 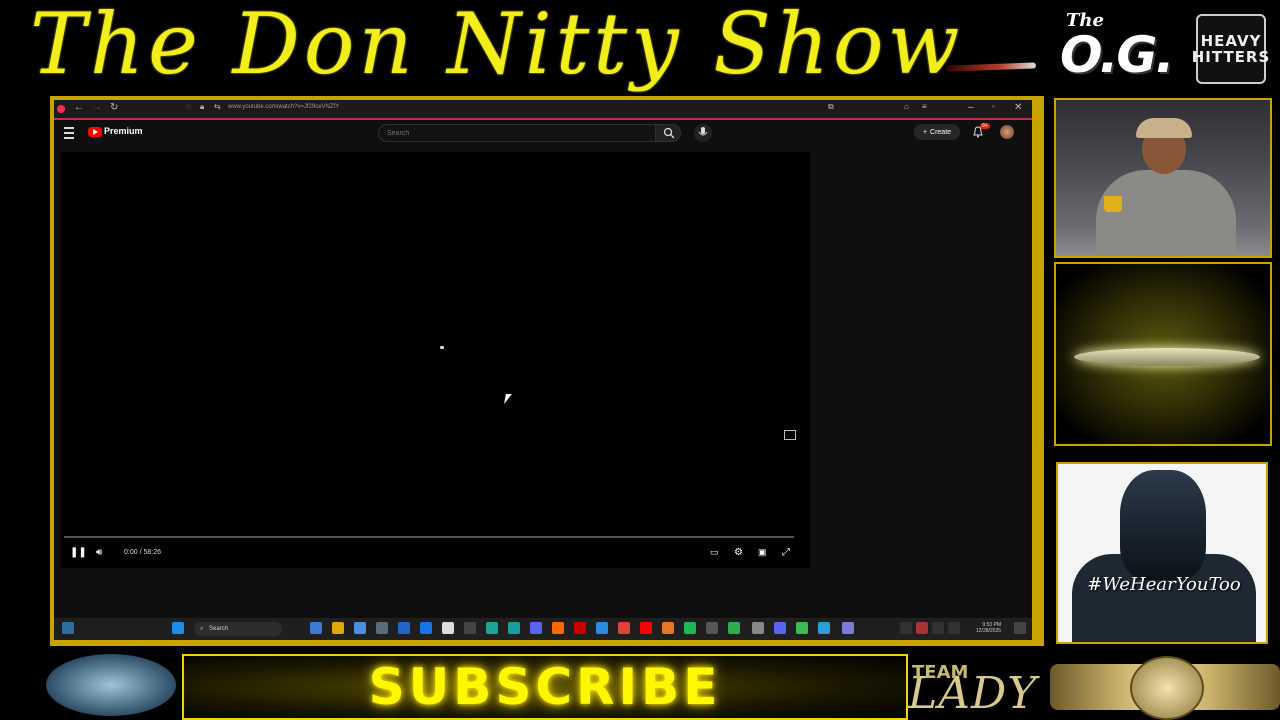 What do you see at coordinates (1113, 204) in the screenshot?
I see `host-cup` at bounding box center [1113, 204].